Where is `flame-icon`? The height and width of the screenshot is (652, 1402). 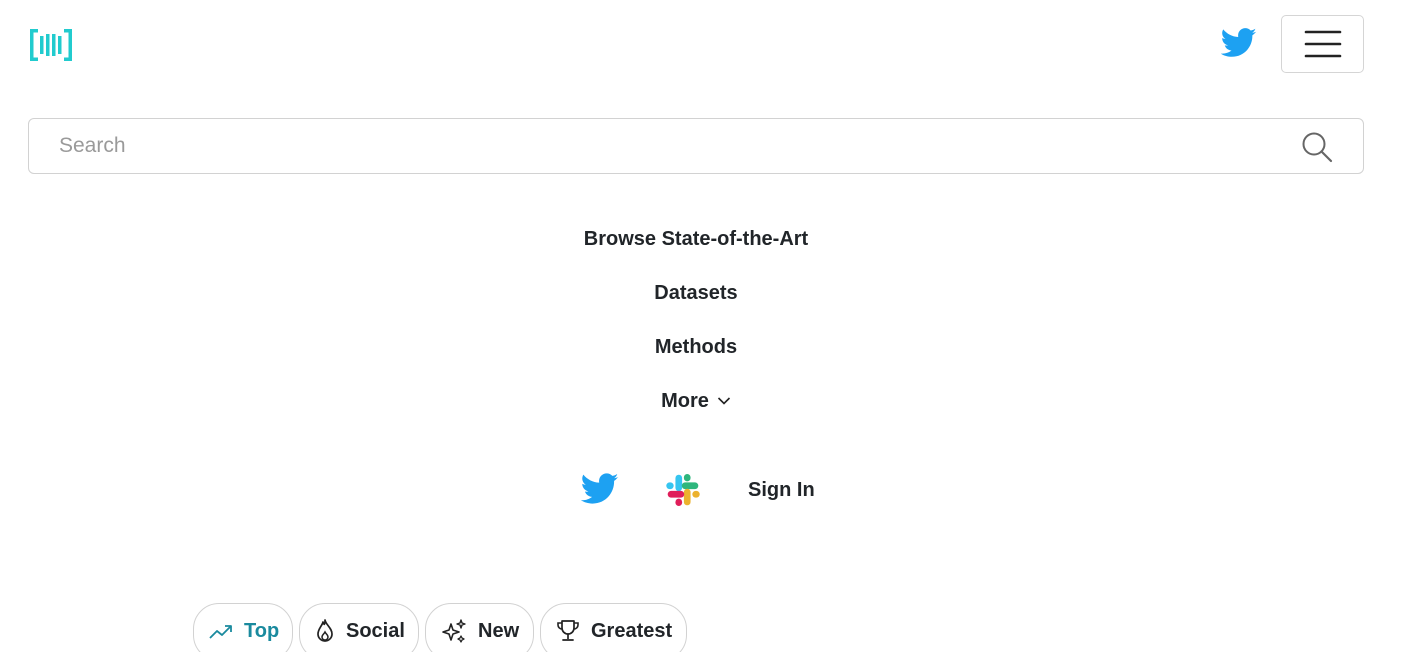 flame-icon is located at coordinates (325, 630).